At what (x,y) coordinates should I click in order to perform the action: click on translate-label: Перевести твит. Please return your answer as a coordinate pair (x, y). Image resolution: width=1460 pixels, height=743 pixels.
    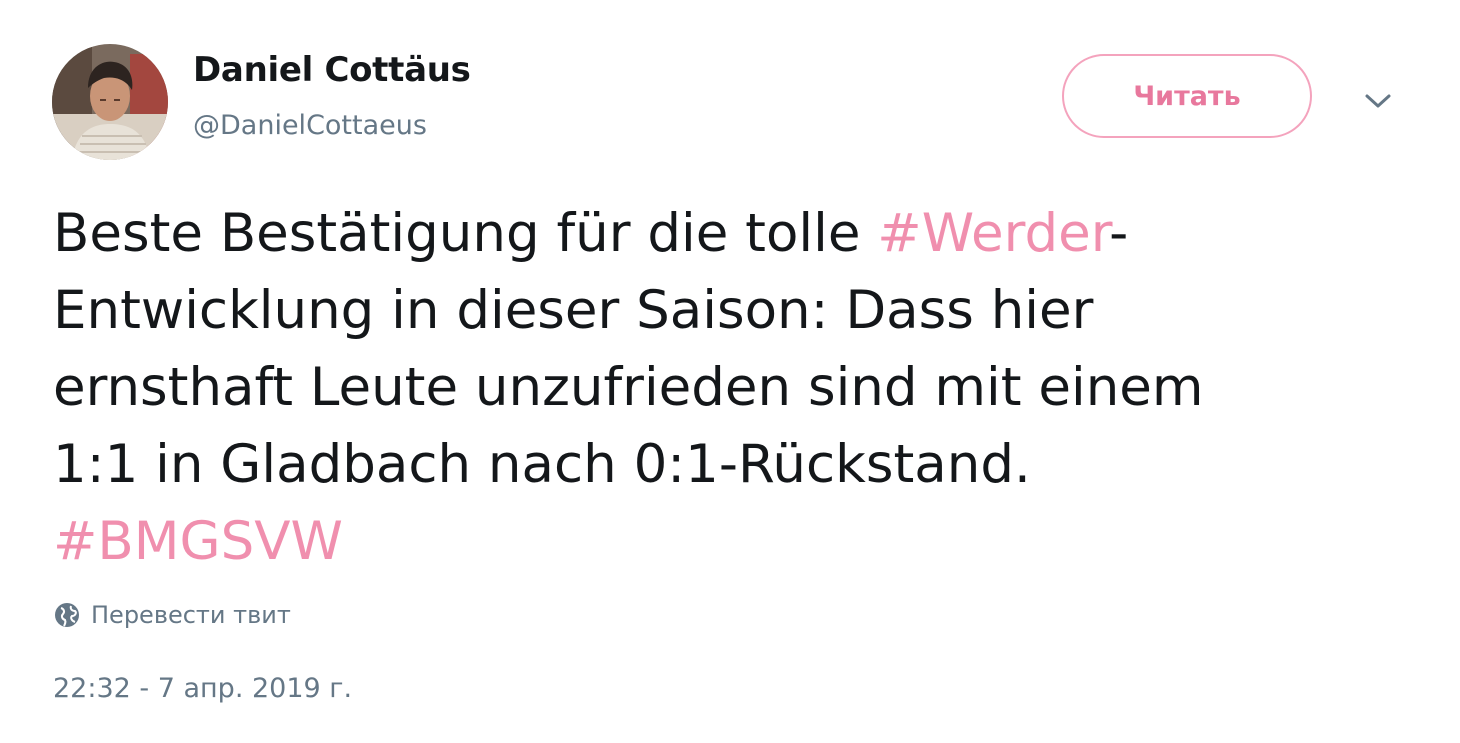
    Looking at the image, I should click on (191, 615).